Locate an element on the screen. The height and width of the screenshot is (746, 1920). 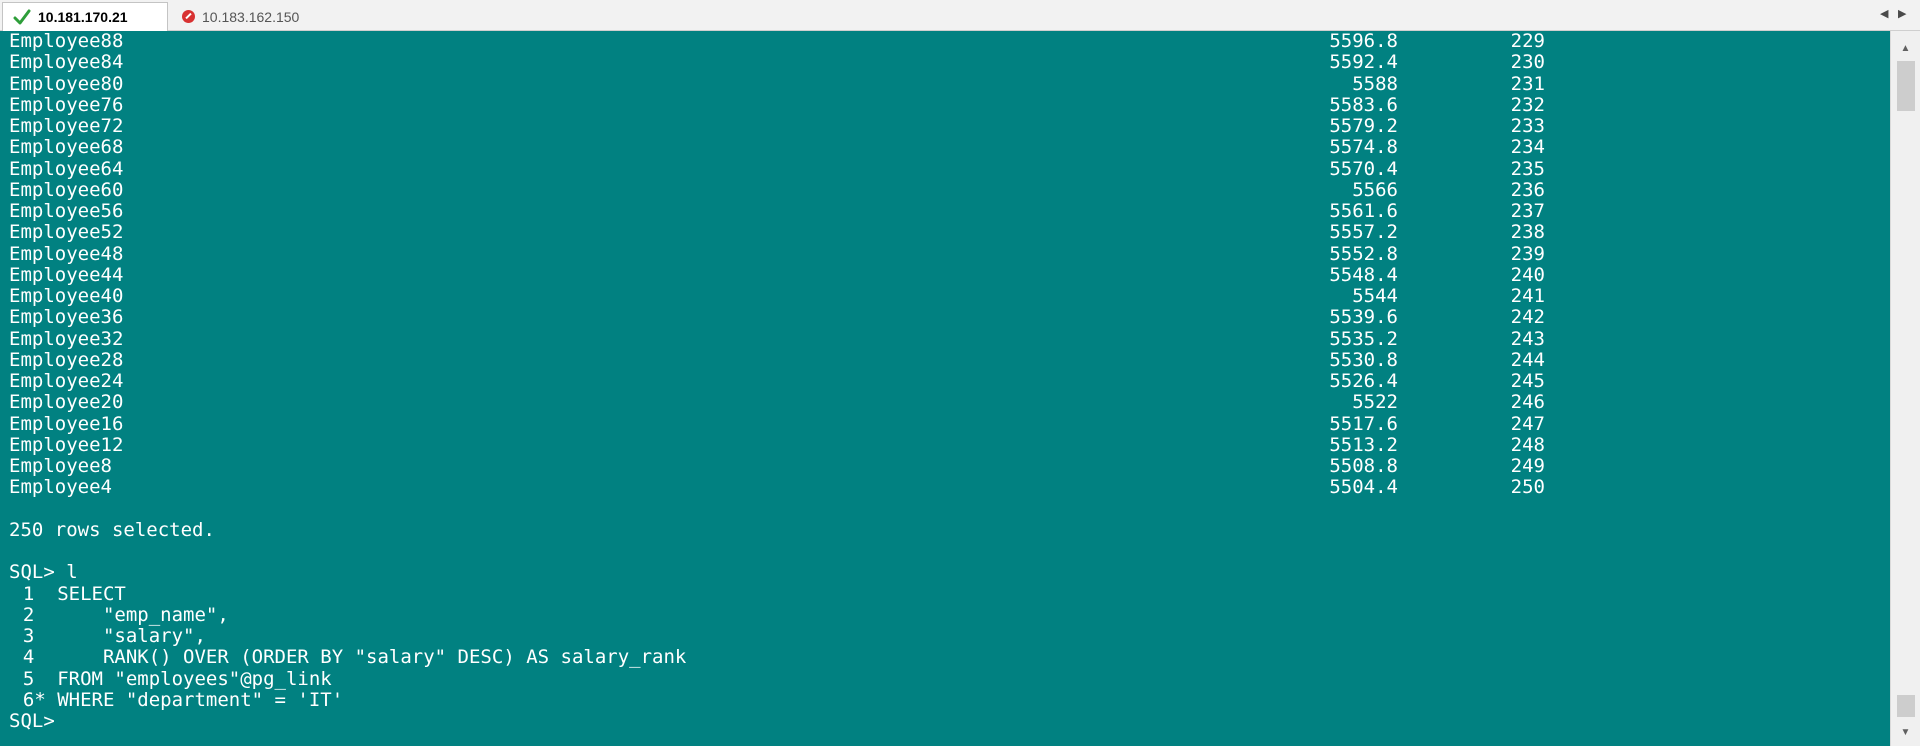
list-command: SQL> l is located at coordinates (43, 572).